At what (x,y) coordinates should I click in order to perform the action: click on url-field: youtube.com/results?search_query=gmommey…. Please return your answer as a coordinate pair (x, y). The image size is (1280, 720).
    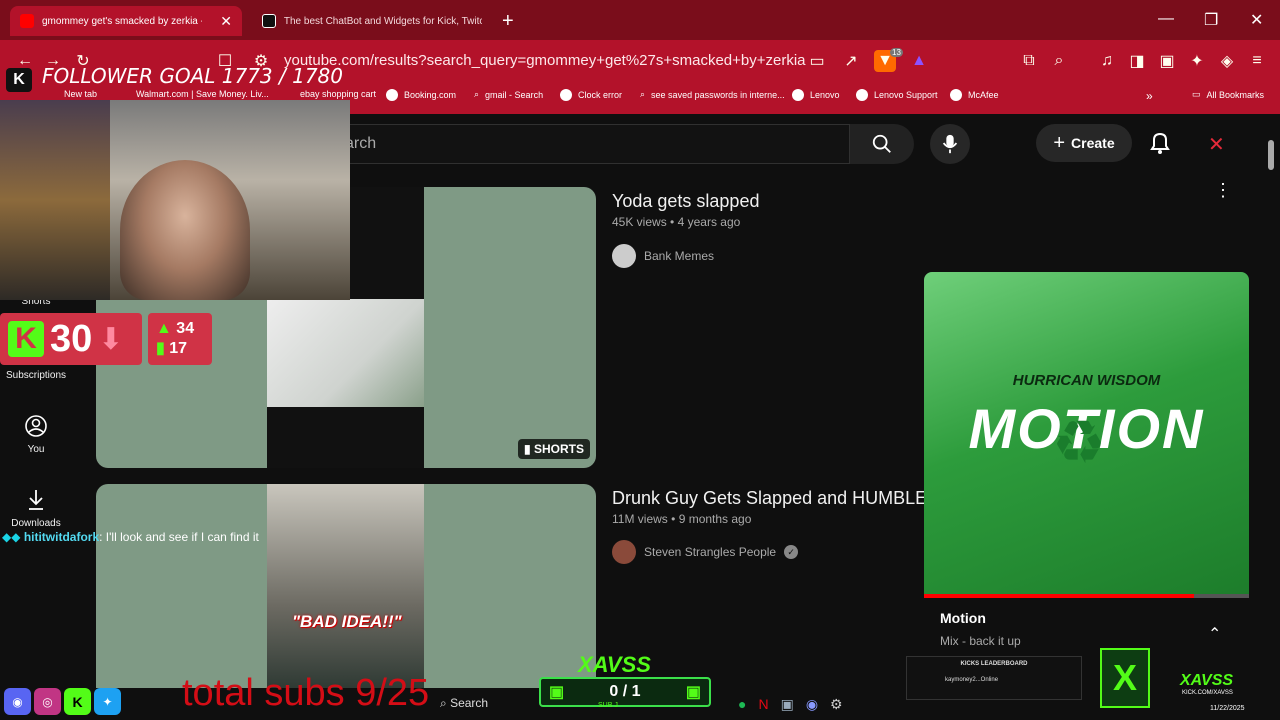
    Looking at the image, I should click on (545, 60).